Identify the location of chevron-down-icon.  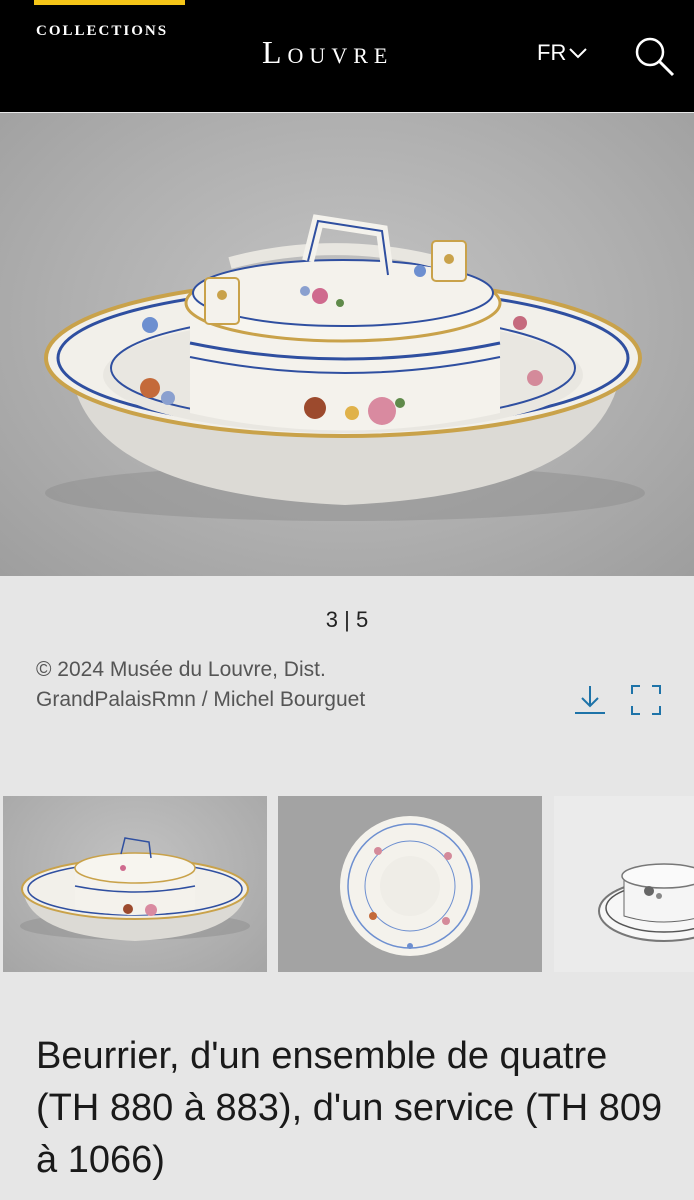
(578, 53).